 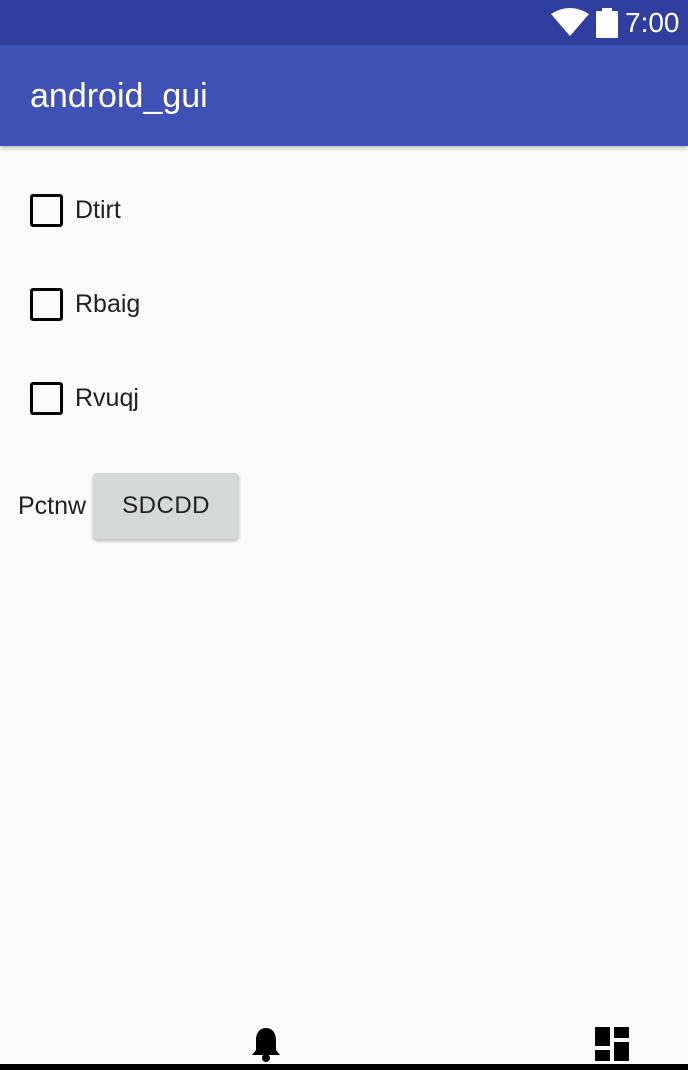 I want to click on checkbox-label: Dtirt, so click(x=98, y=209).